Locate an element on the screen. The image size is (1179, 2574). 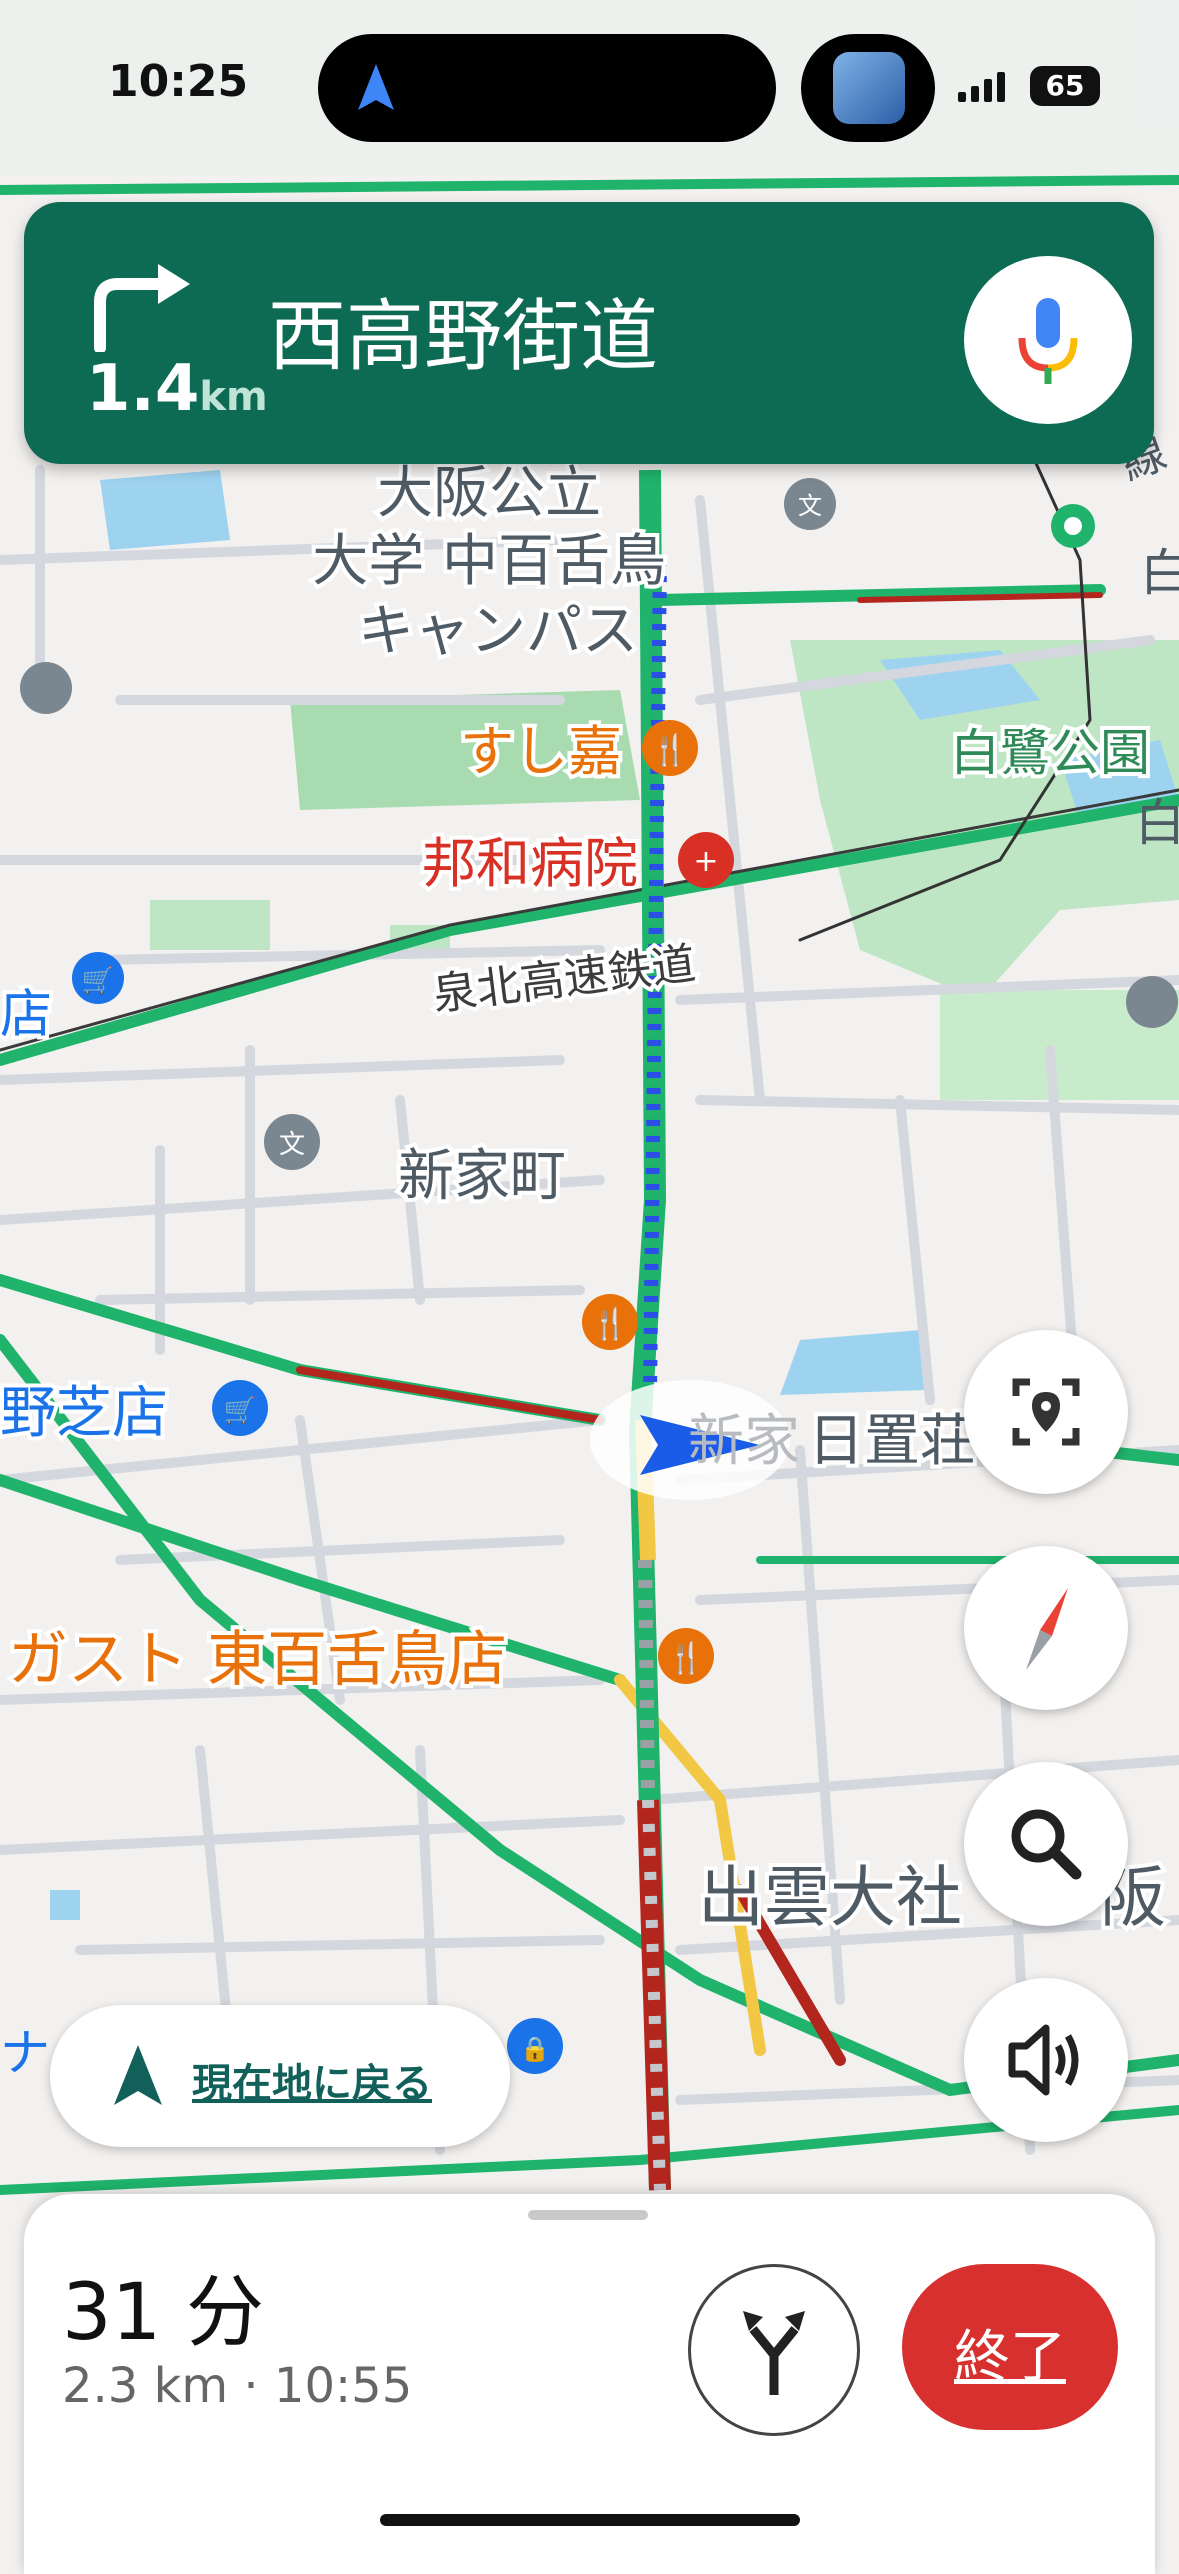
microphone-icon is located at coordinates (1048, 341).